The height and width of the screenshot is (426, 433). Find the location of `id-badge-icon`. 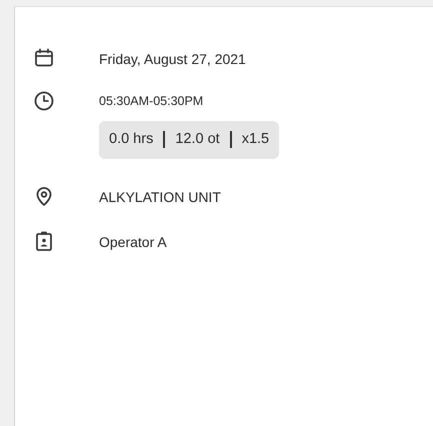

id-badge-icon is located at coordinates (44, 241).